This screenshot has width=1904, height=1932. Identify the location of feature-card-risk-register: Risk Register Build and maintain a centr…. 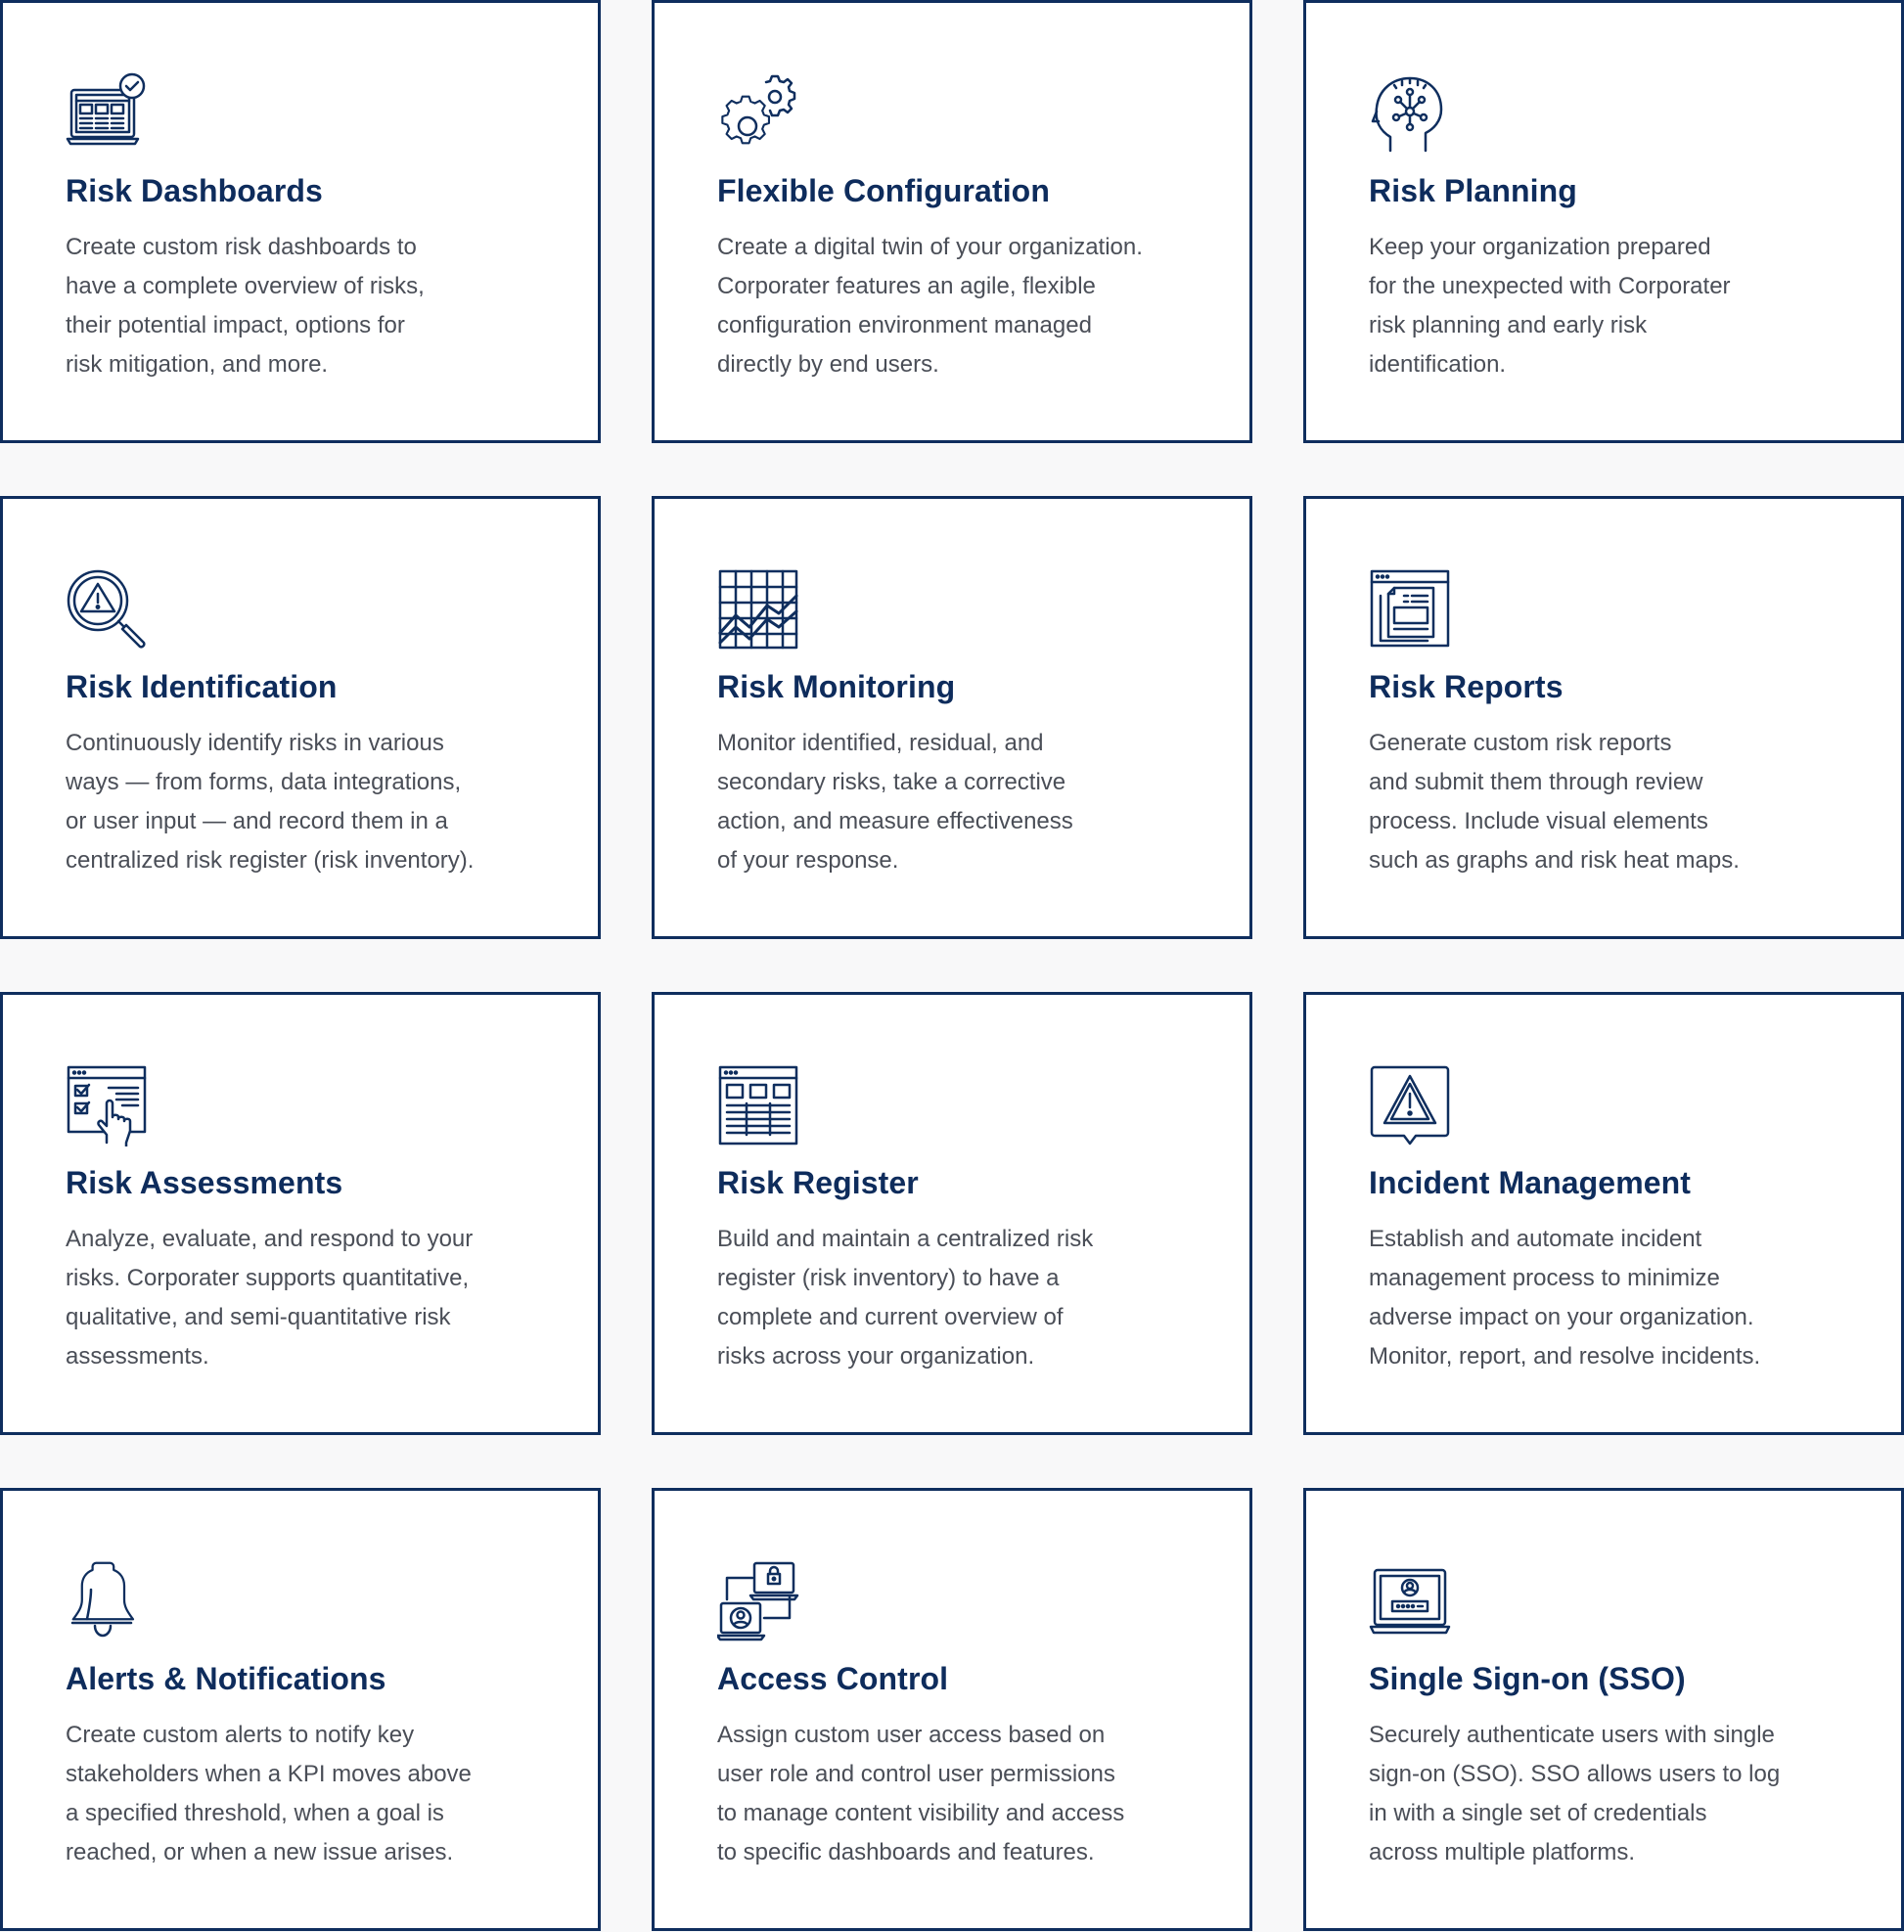
(952, 1213).